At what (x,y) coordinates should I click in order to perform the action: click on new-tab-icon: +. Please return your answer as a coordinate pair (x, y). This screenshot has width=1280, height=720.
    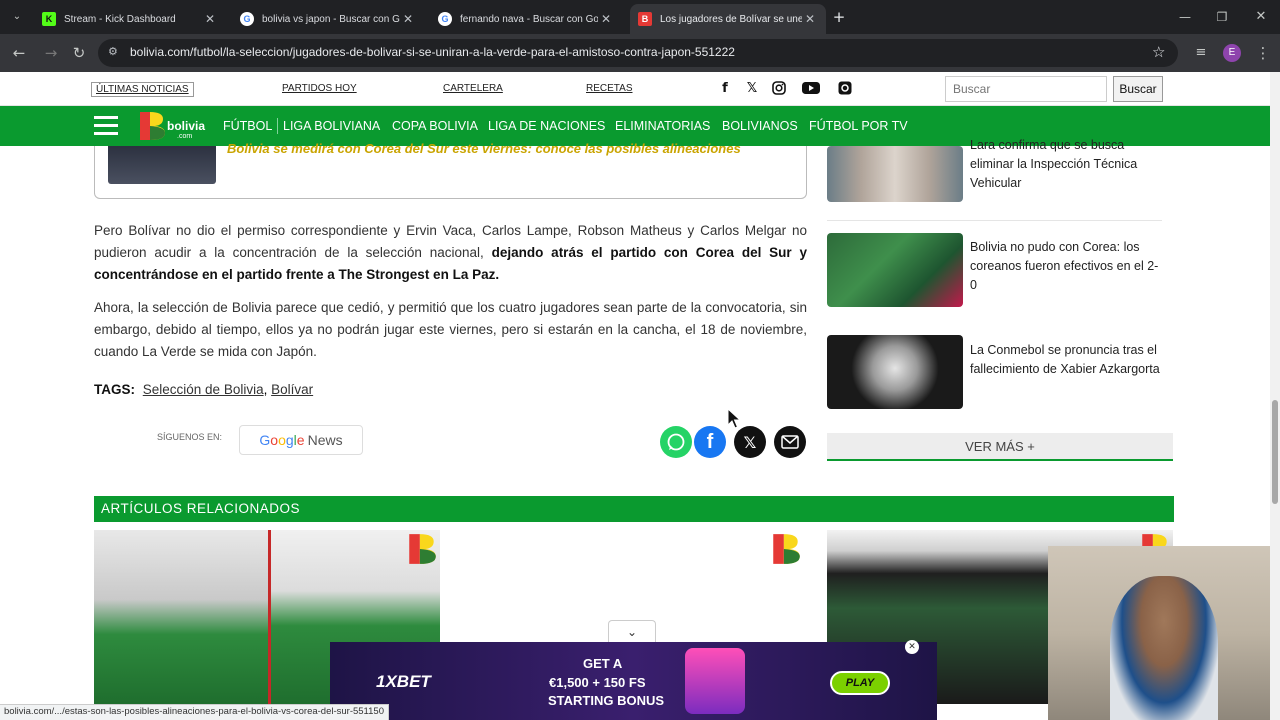
    Looking at the image, I should click on (839, 17).